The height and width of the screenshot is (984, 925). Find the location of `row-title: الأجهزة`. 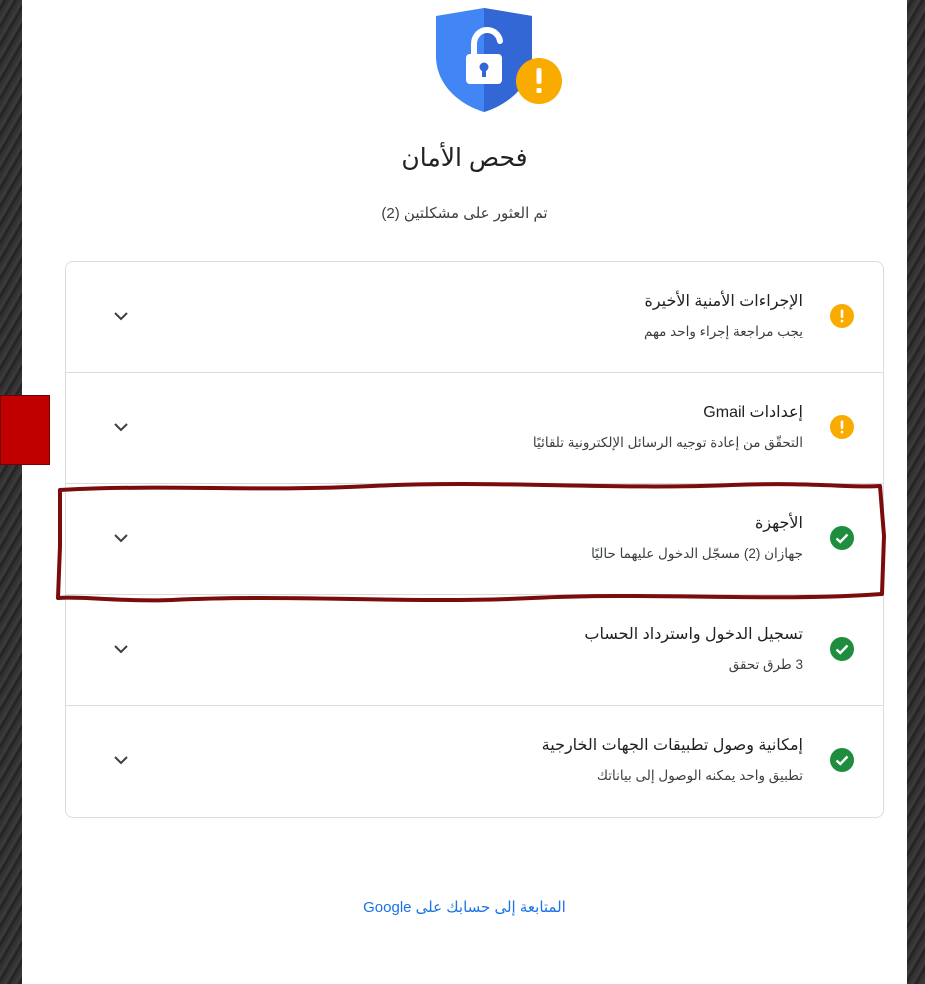

row-title: الأجهزة is located at coordinates (778, 523).